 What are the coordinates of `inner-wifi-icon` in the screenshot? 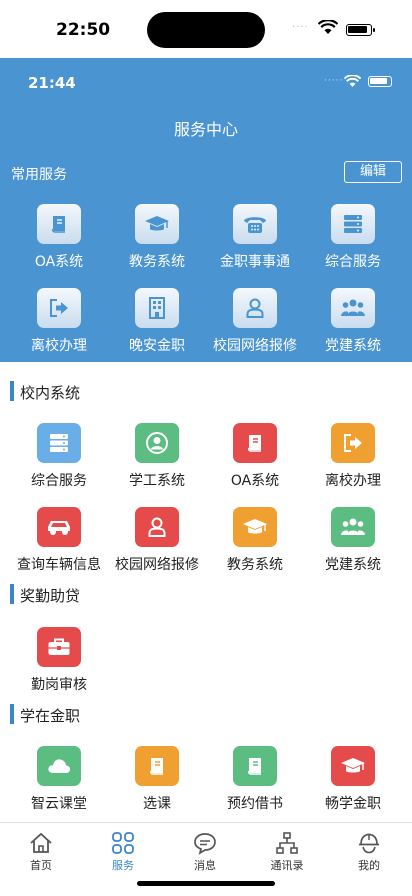 It's located at (352, 82).